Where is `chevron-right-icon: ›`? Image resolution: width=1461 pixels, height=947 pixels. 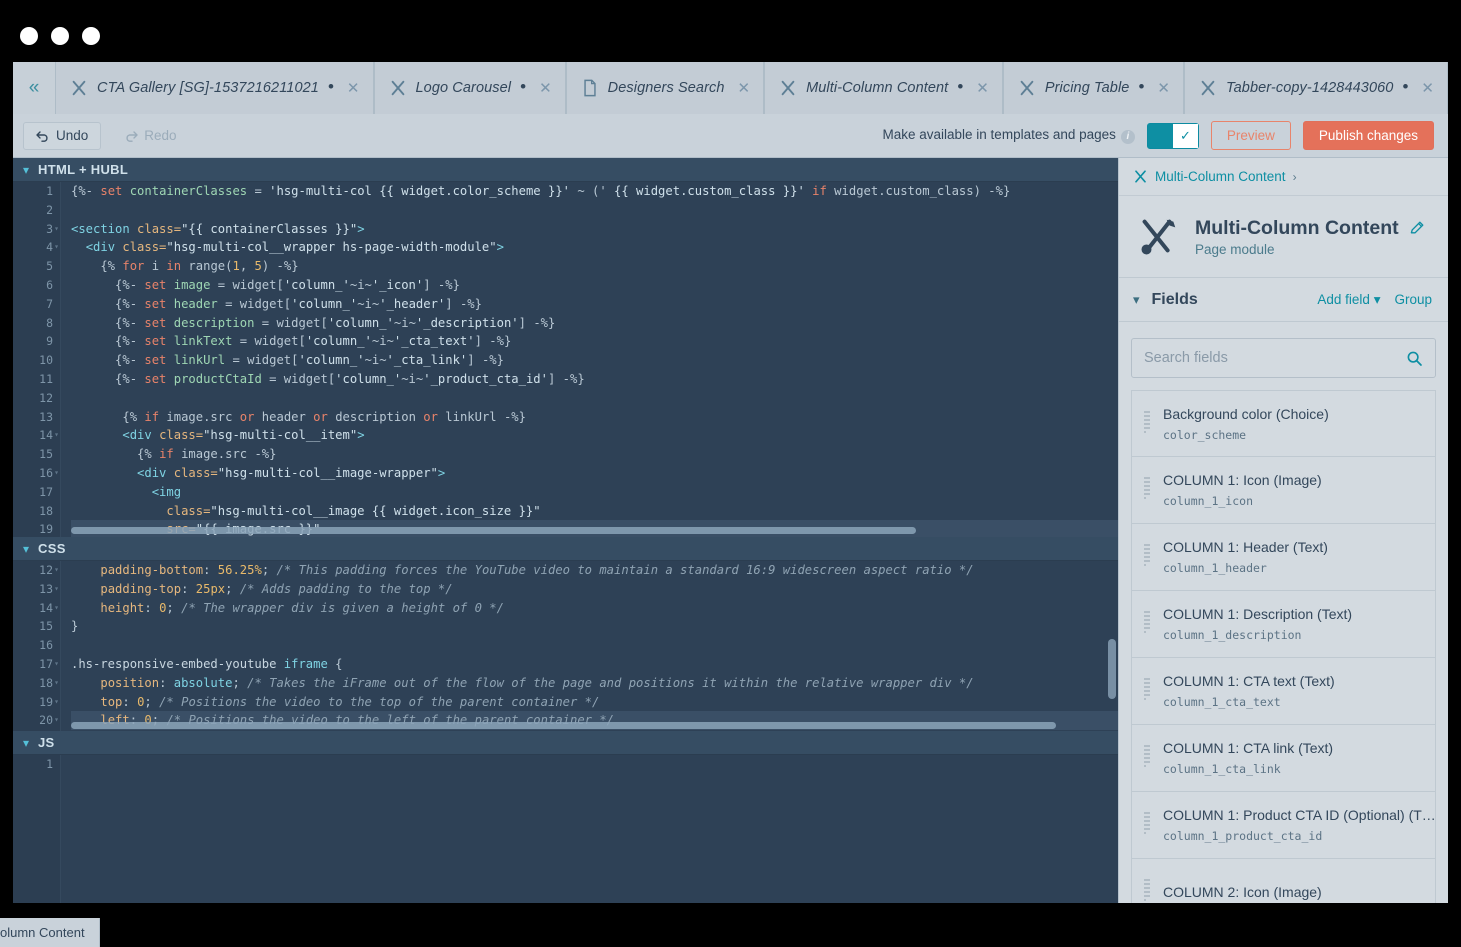
chevron-right-icon: › is located at coordinates (1294, 176).